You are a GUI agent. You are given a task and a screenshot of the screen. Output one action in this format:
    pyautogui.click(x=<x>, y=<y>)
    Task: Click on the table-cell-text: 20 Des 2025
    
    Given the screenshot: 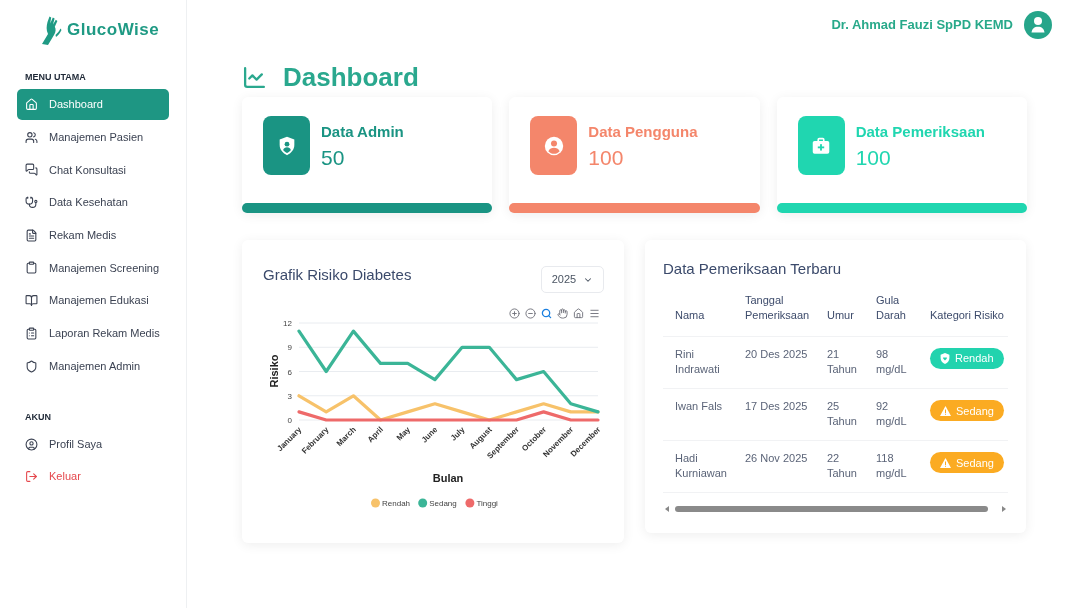 What is the action you would take?
    pyautogui.click(x=777, y=354)
    